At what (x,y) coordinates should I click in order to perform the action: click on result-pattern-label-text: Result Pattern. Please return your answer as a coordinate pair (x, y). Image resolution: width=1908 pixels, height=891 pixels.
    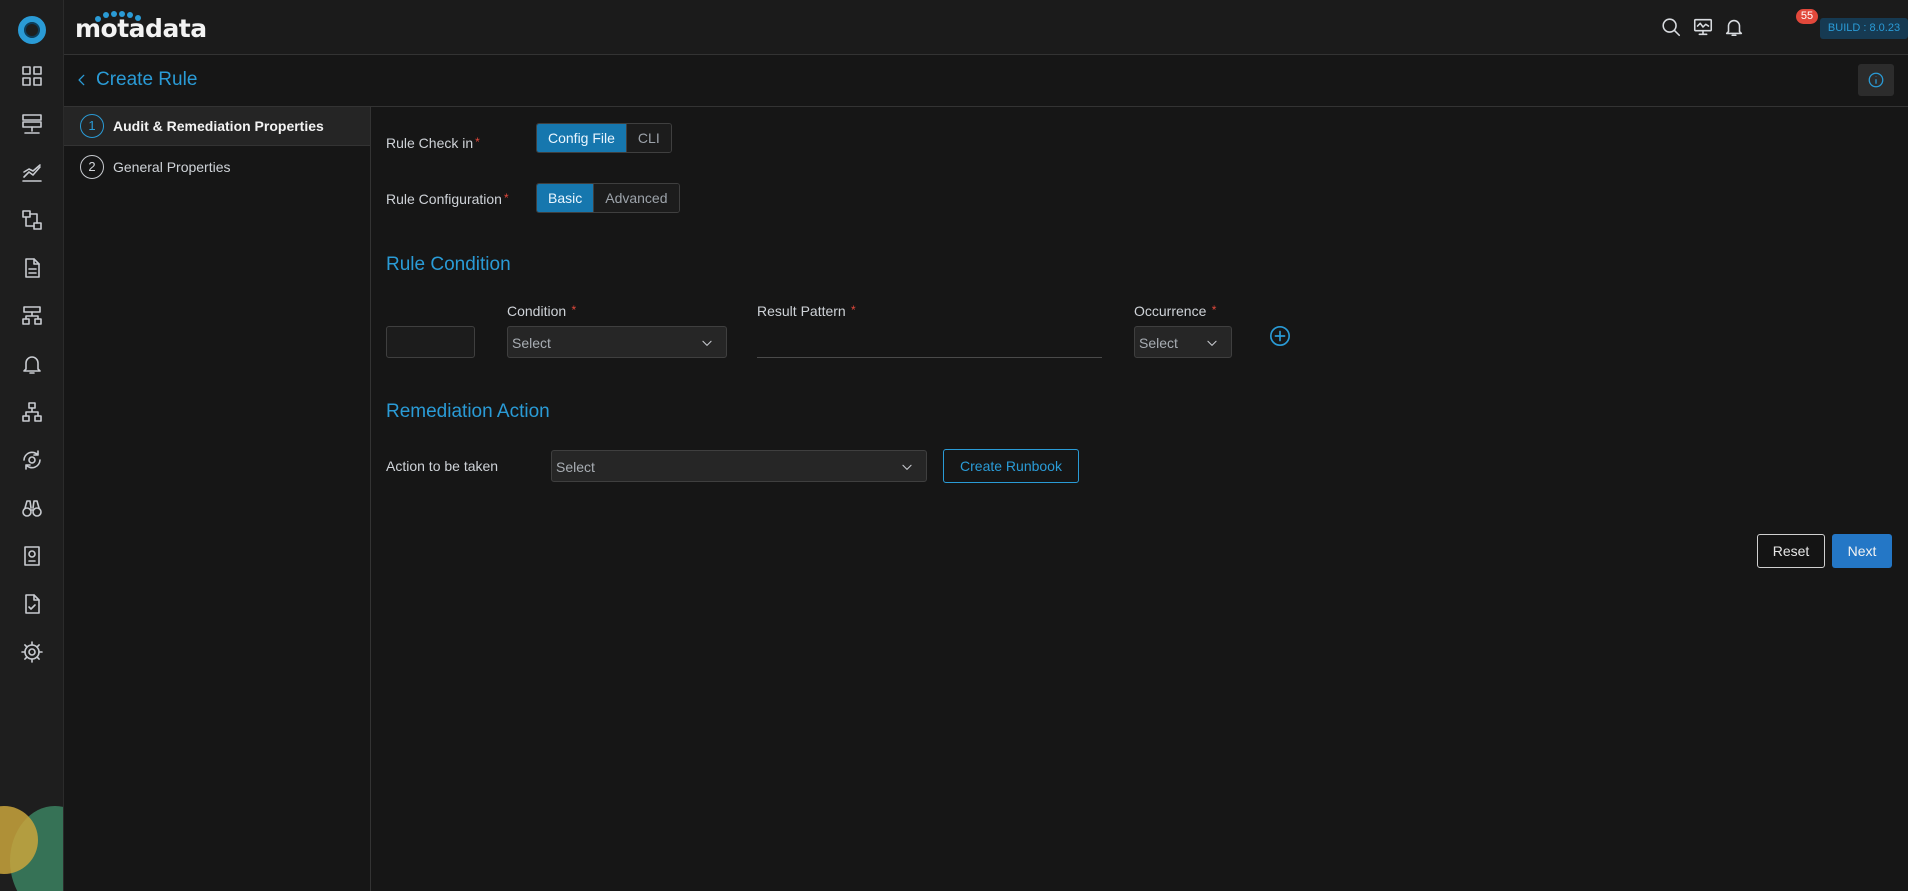
    Looking at the image, I should click on (801, 311).